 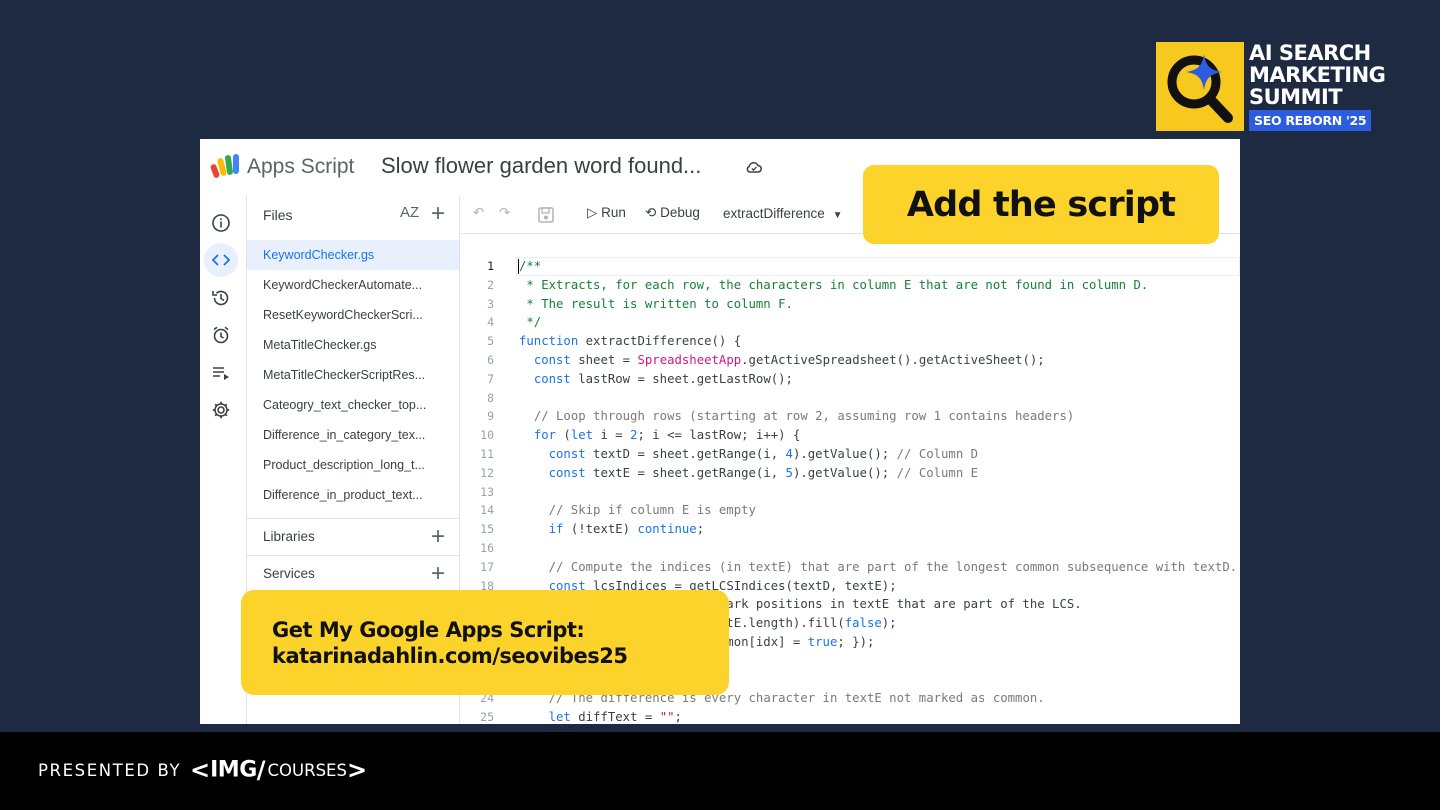 What do you see at coordinates (438, 214) in the screenshot?
I see `add-file-icon: +` at bounding box center [438, 214].